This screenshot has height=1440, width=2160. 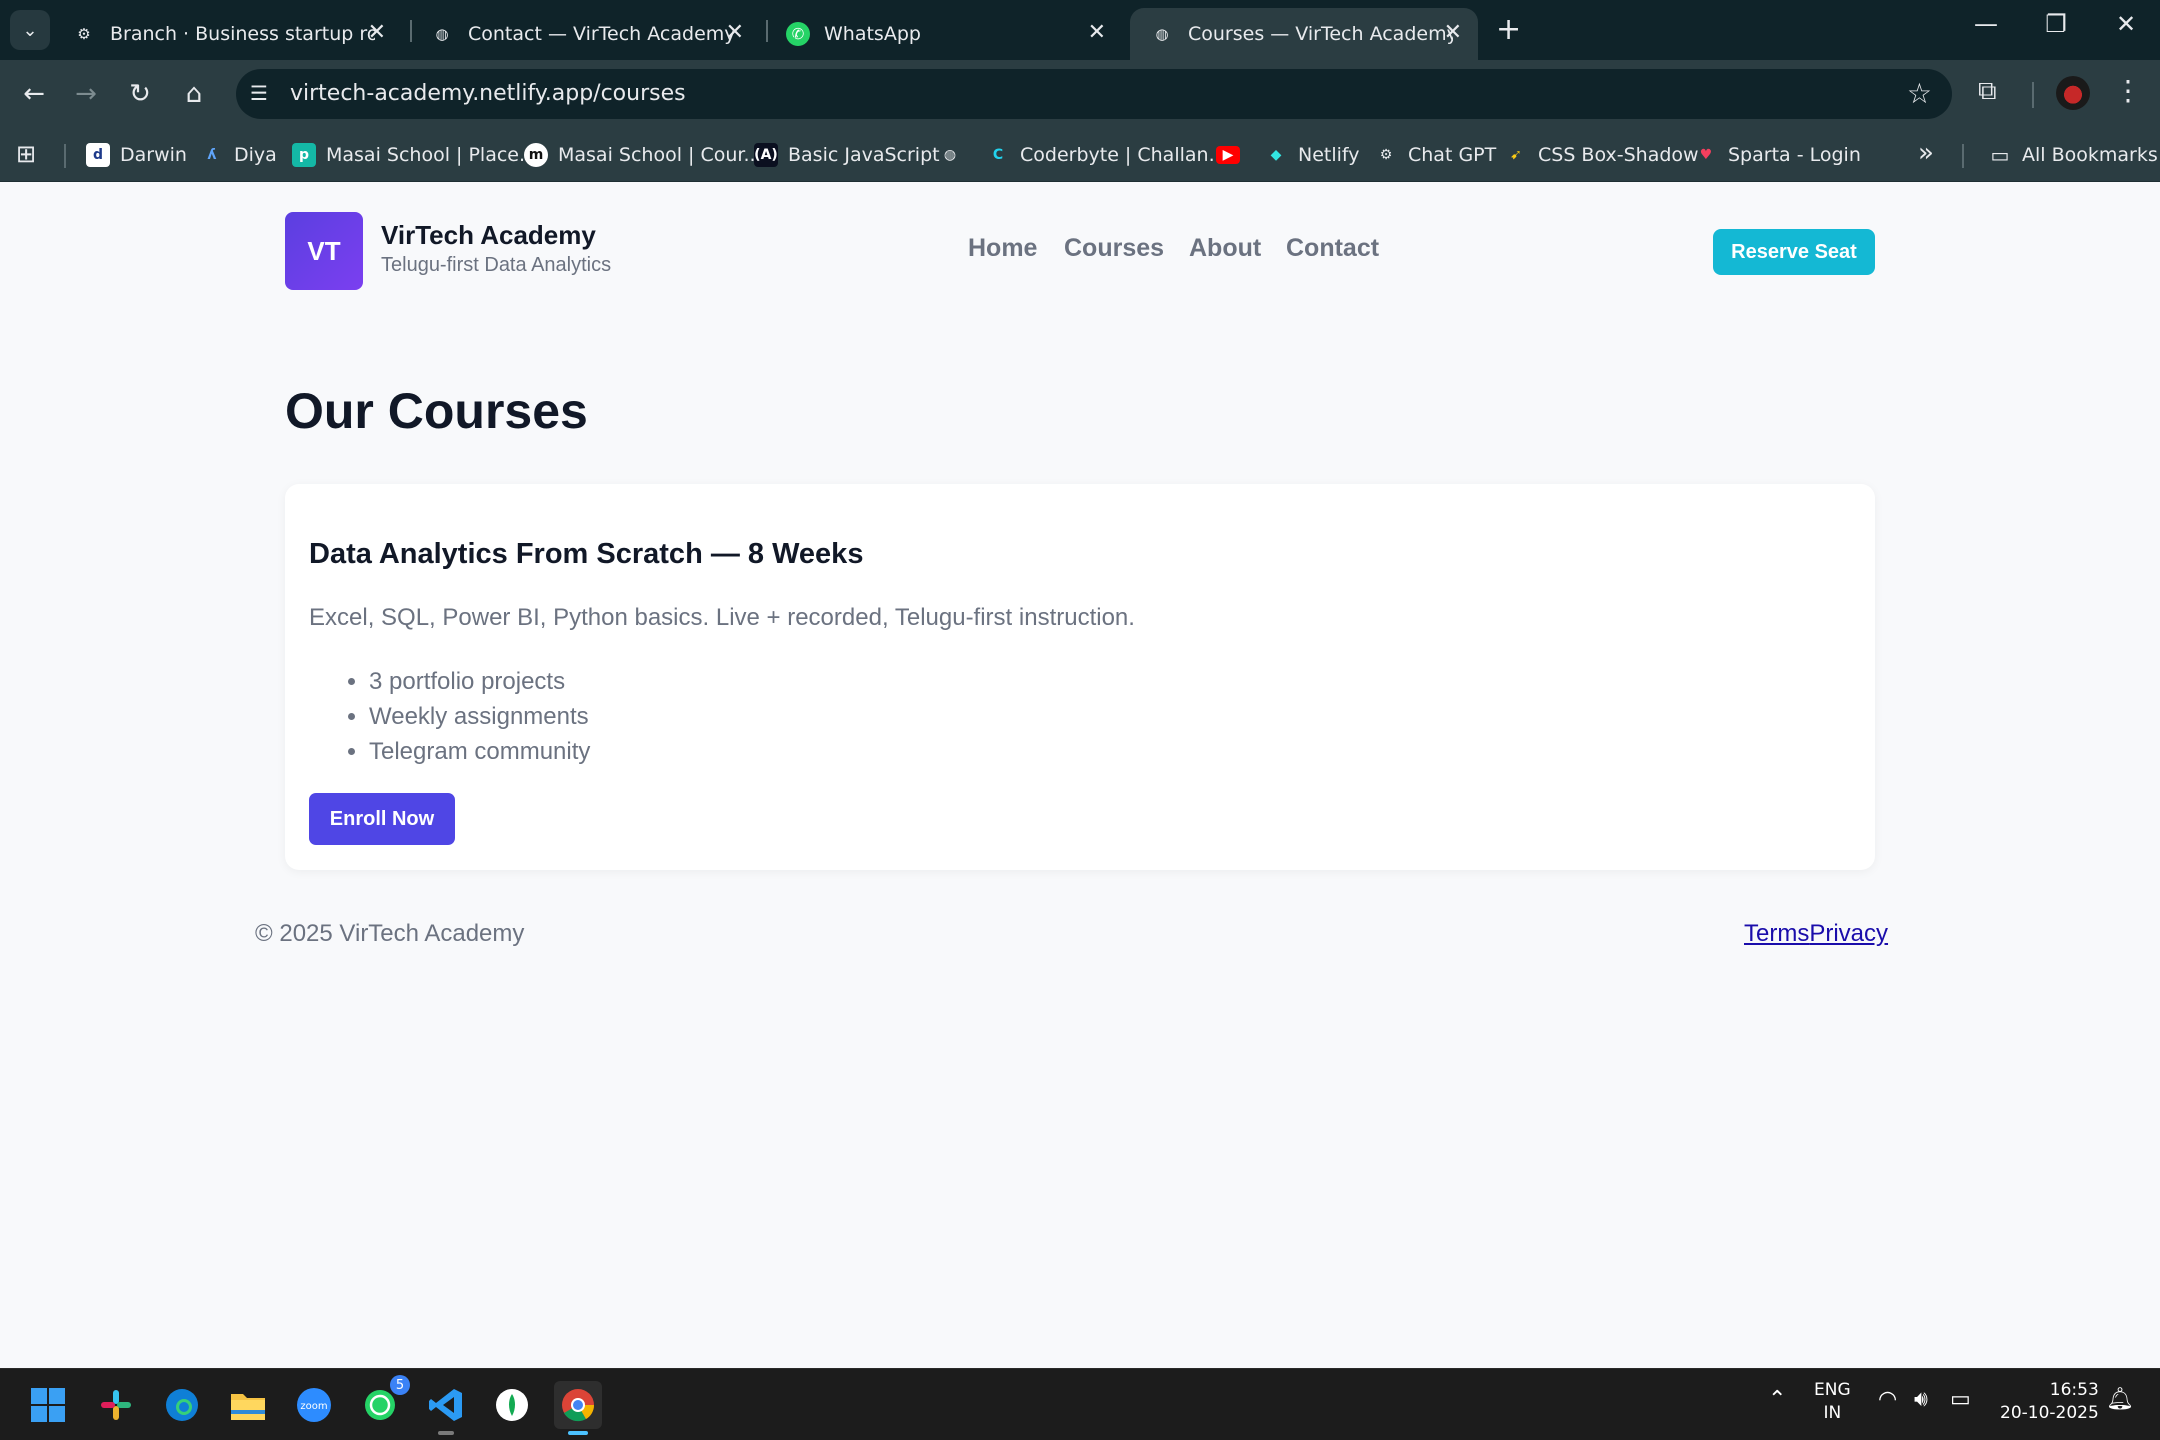 I want to click on taskbar-slack, so click(x=116, y=1405).